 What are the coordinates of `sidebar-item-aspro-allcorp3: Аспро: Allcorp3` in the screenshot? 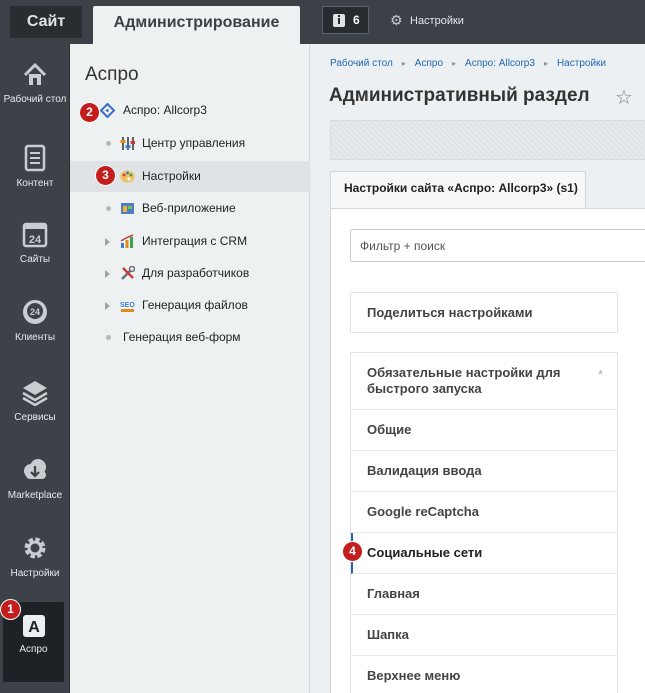 It's located at (190, 110).